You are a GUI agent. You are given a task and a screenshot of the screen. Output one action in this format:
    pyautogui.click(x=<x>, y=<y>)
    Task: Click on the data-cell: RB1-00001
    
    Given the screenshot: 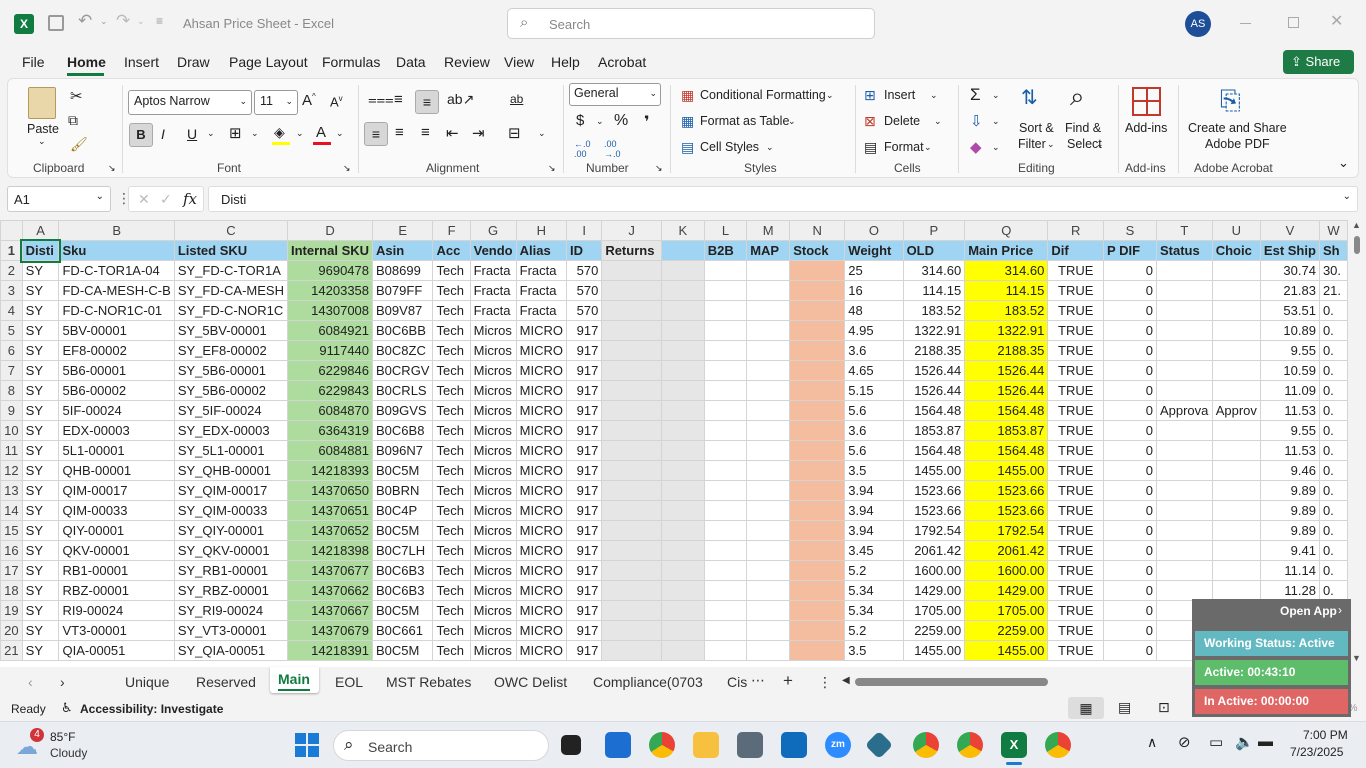 What is the action you would take?
    pyautogui.click(x=116, y=570)
    